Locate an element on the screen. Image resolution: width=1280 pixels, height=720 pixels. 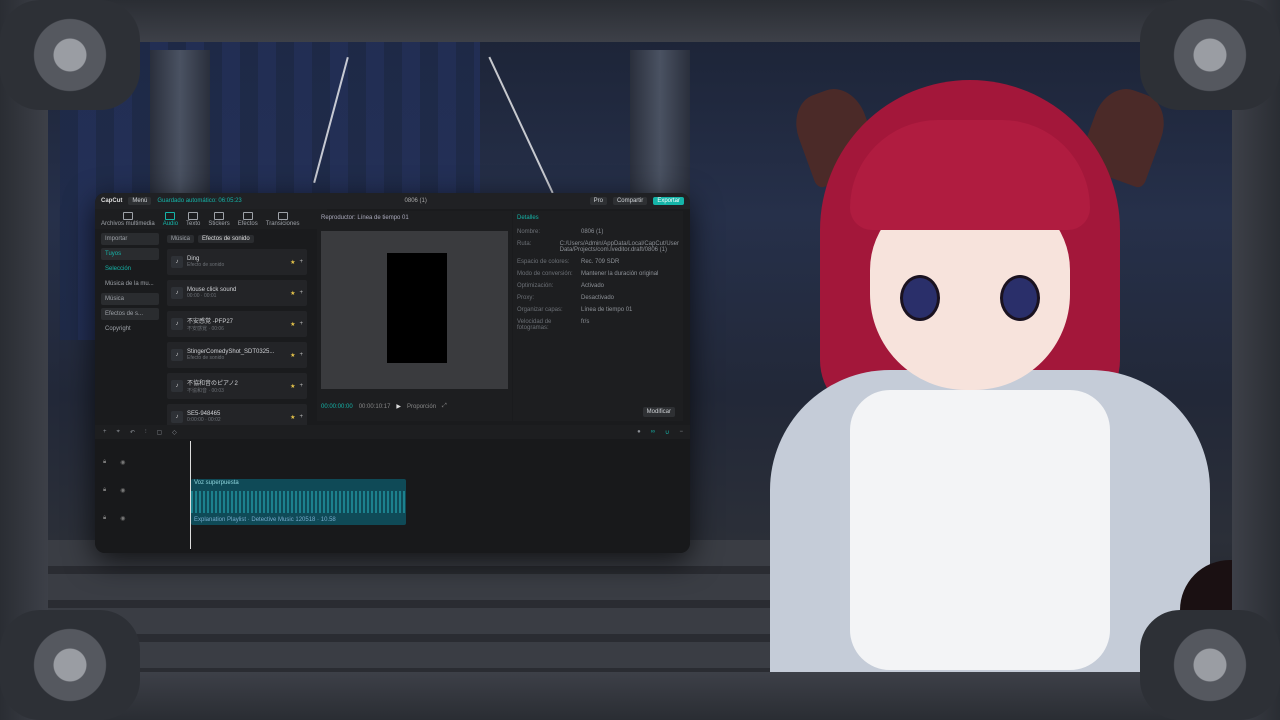
menu-button: Menú is located at coordinates (140, 201).